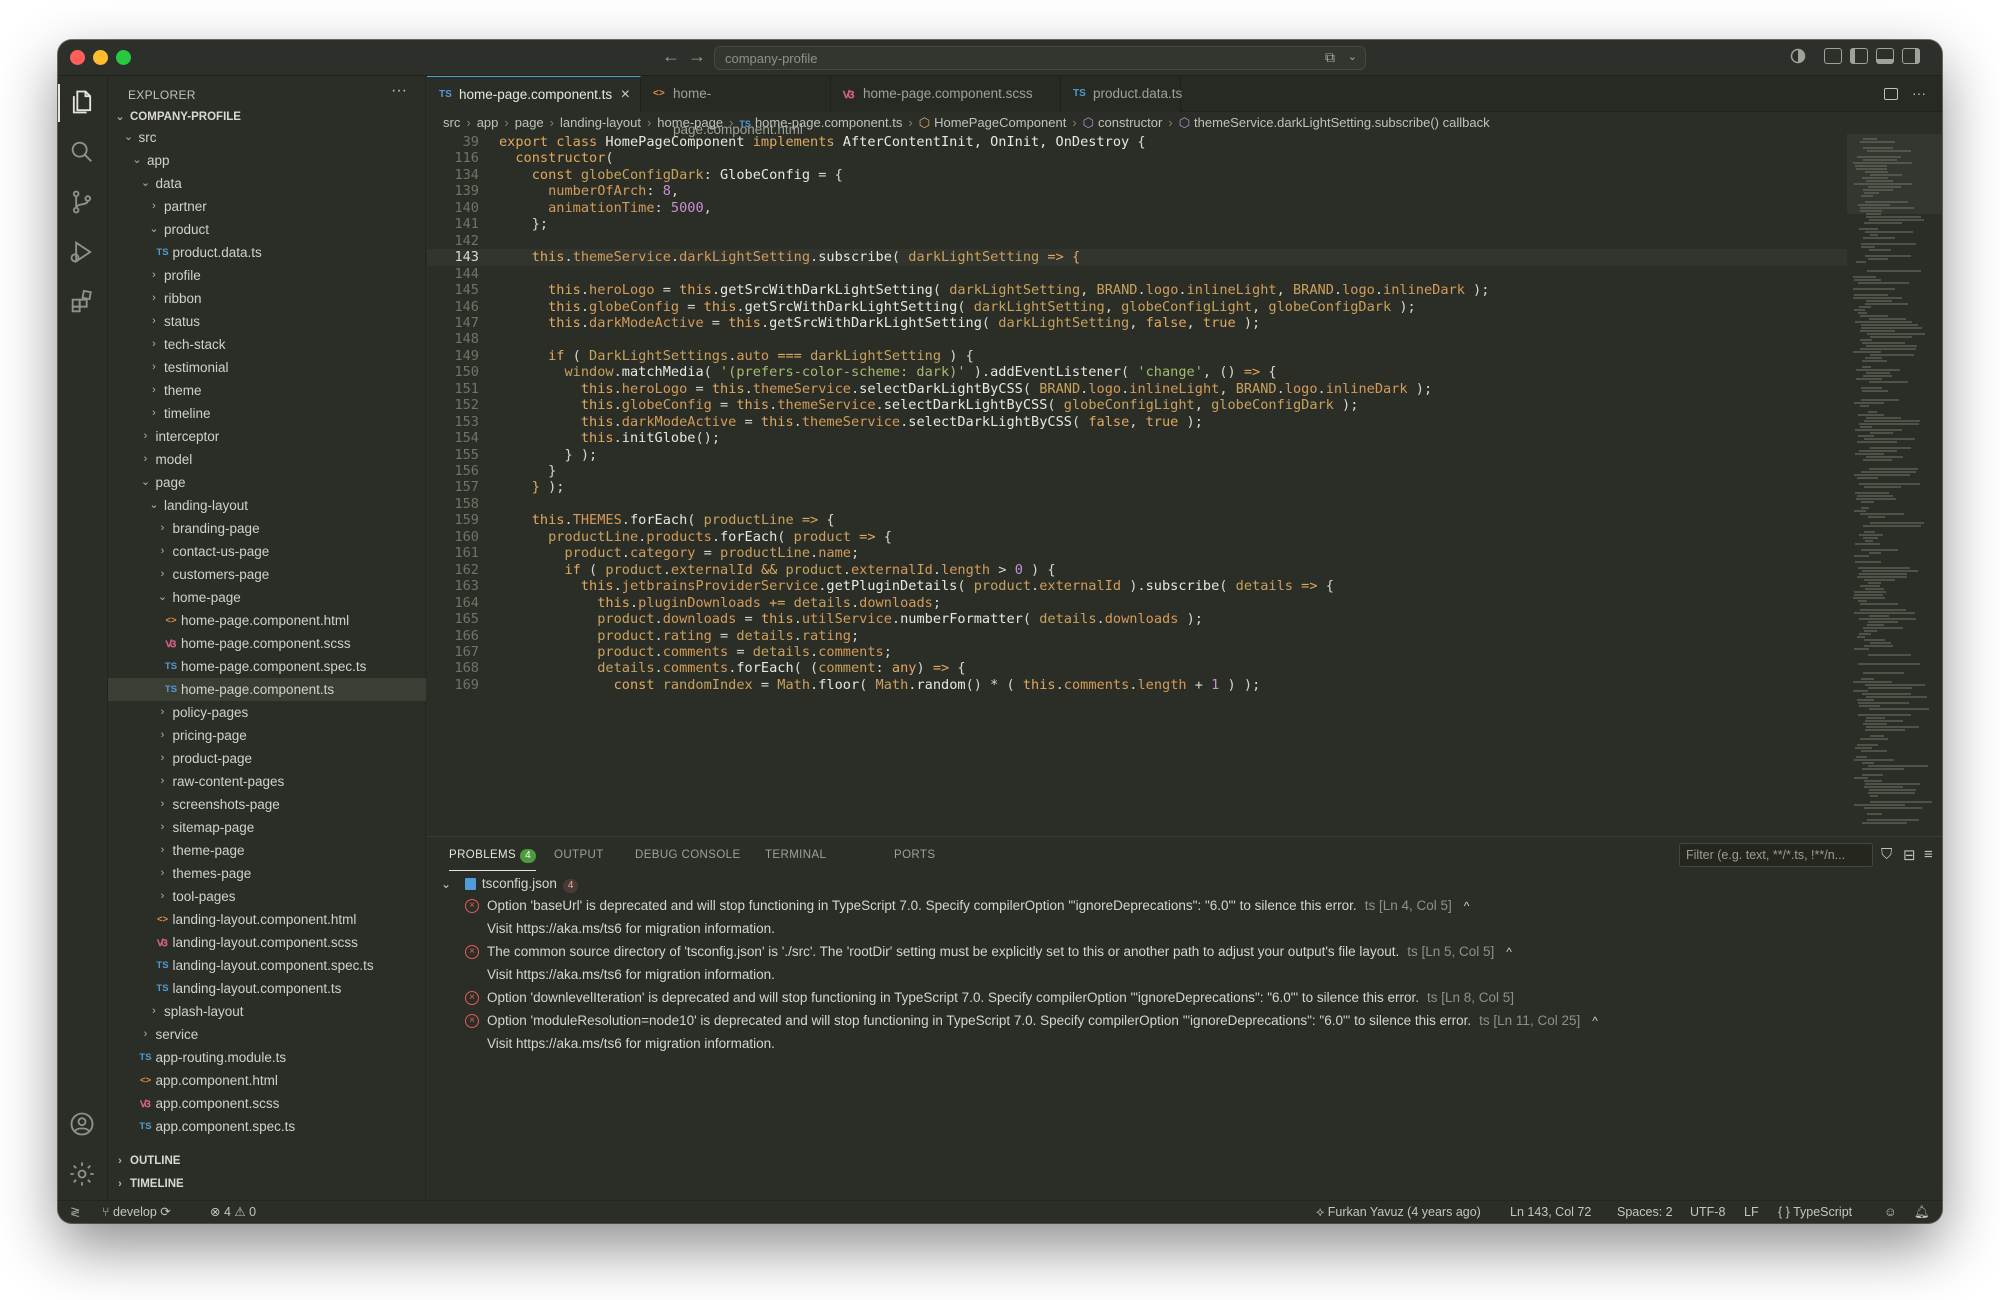 The image size is (2000, 1300). I want to click on notifications-bell-icon: 🔔︎, so click(1922, 1212).